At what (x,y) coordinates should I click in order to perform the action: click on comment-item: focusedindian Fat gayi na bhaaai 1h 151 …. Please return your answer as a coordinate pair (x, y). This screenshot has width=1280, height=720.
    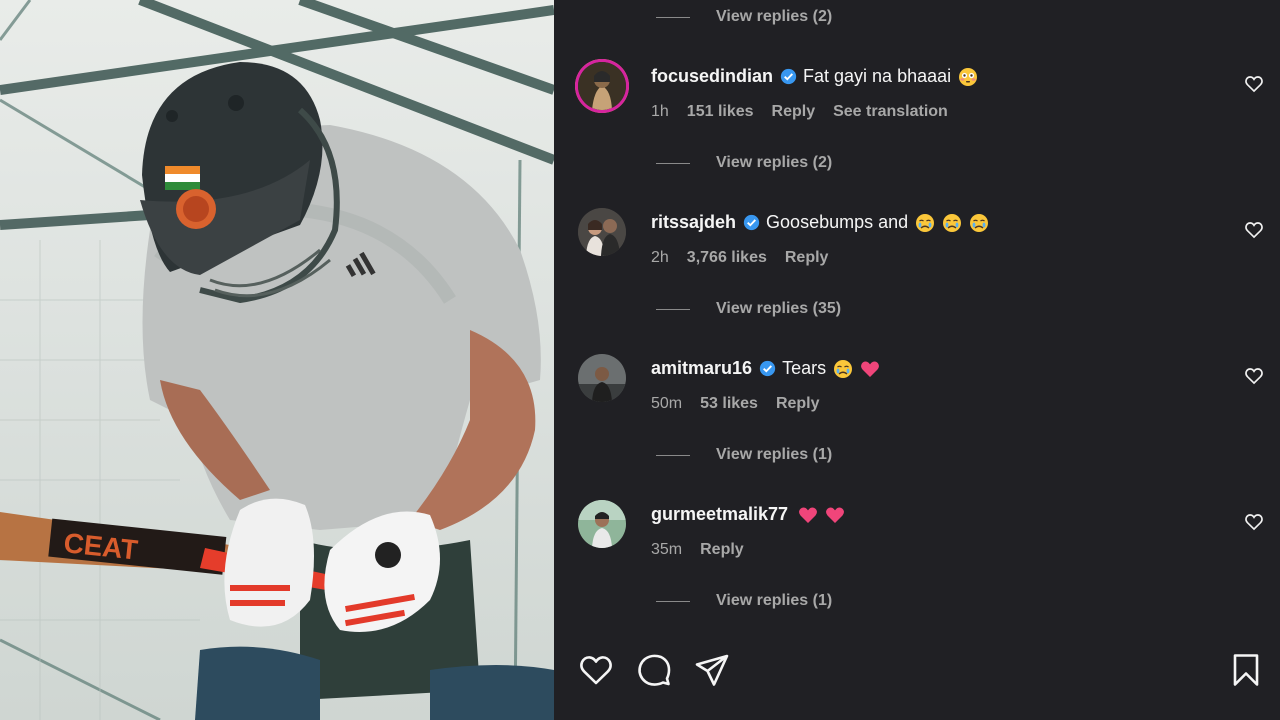
    Looking at the image, I should click on (917, 97).